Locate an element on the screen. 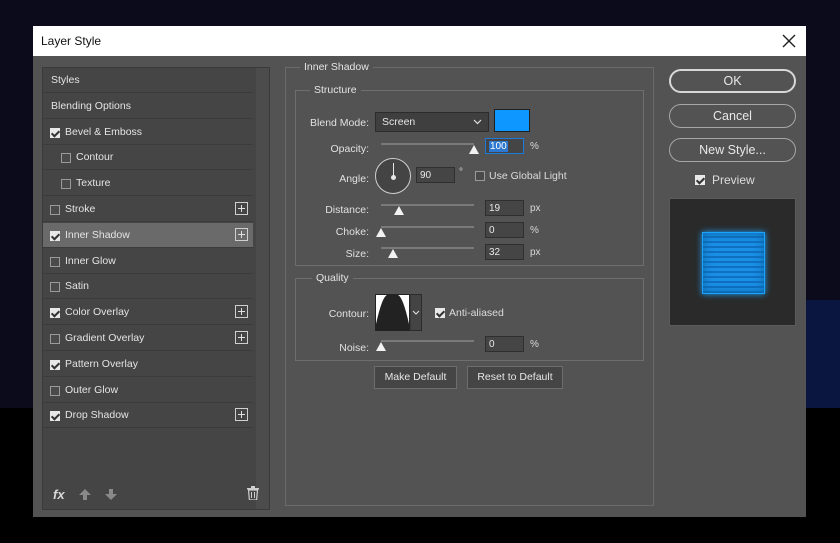  blend-mode-select: Screen is located at coordinates (432, 122).